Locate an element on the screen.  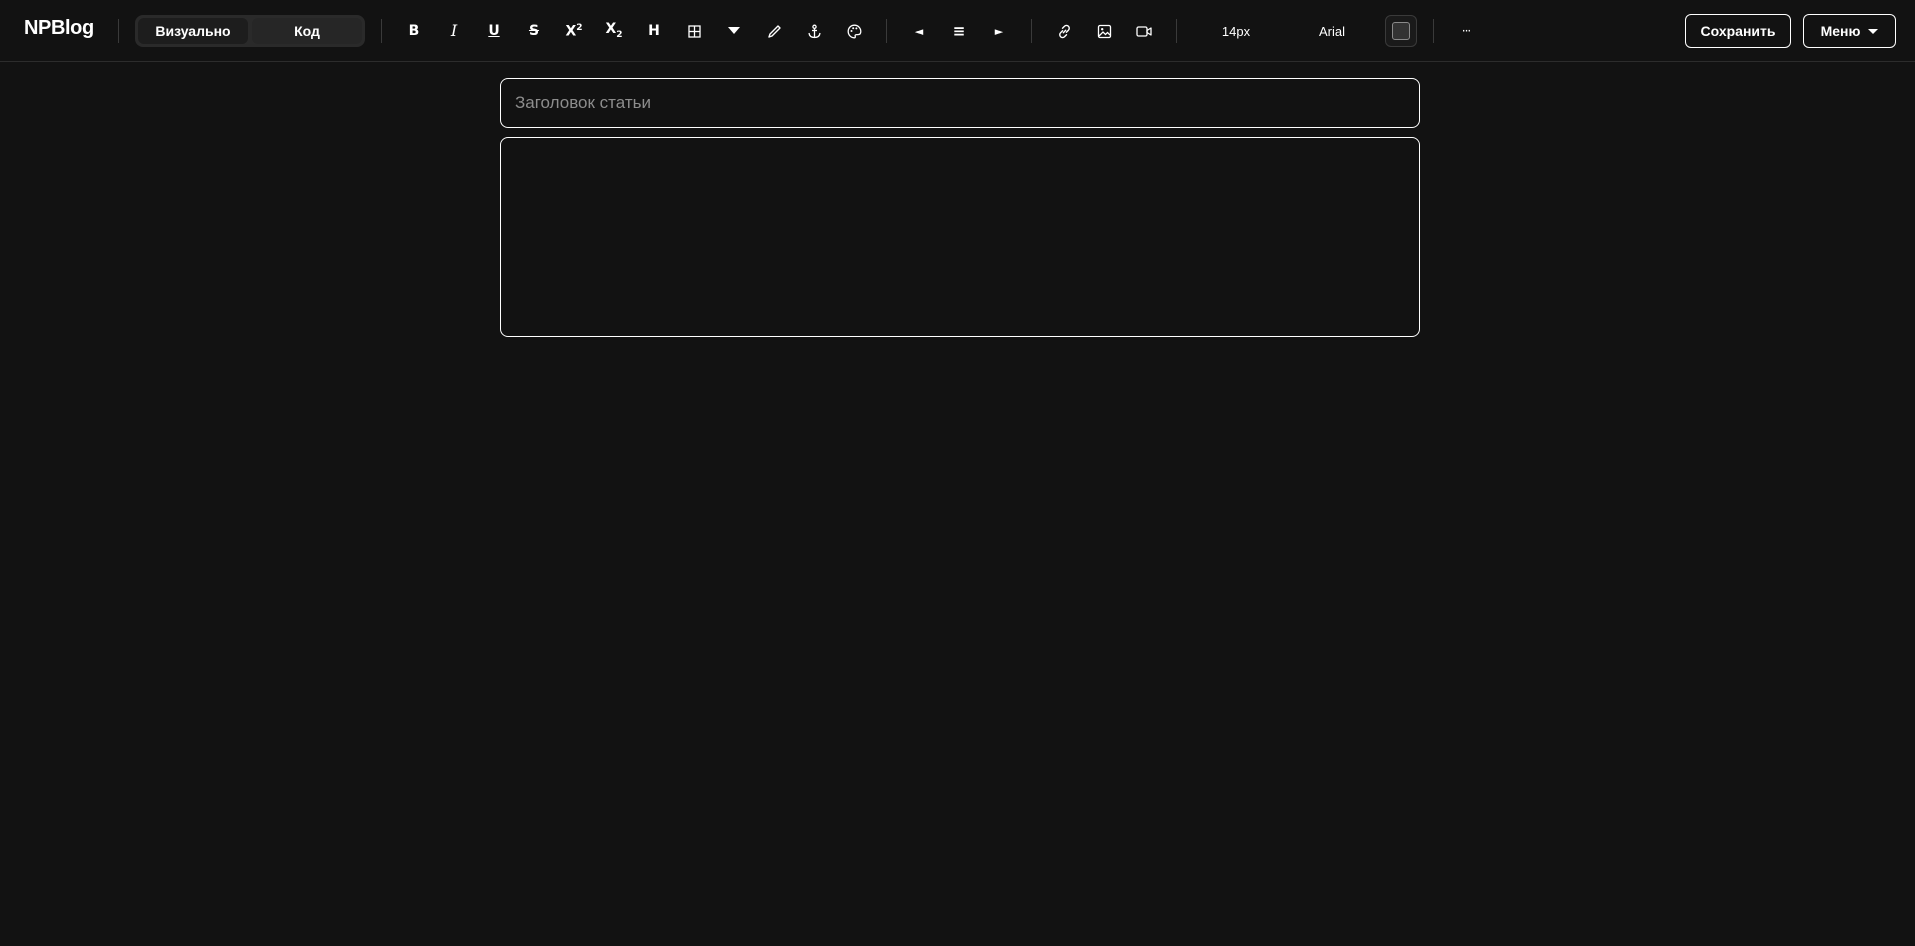
bold-icon: B is located at coordinates (414, 31).